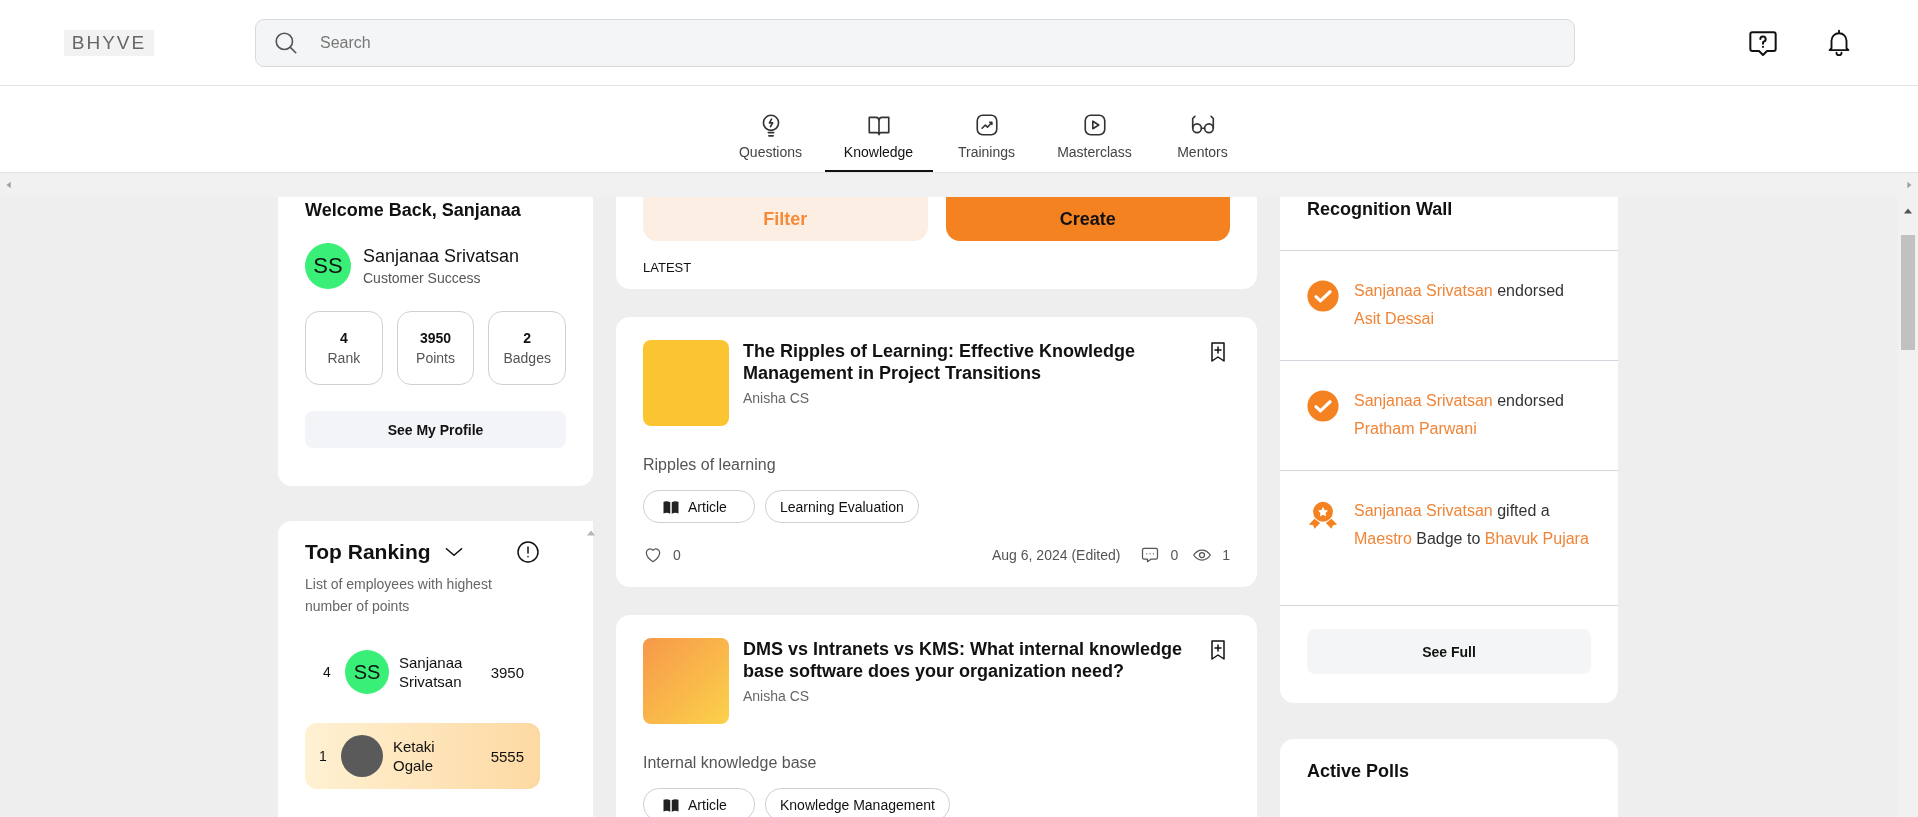 Image resolution: width=1918 pixels, height=817 pixels. I want to click on stat-label: Points, so click(435, 358).